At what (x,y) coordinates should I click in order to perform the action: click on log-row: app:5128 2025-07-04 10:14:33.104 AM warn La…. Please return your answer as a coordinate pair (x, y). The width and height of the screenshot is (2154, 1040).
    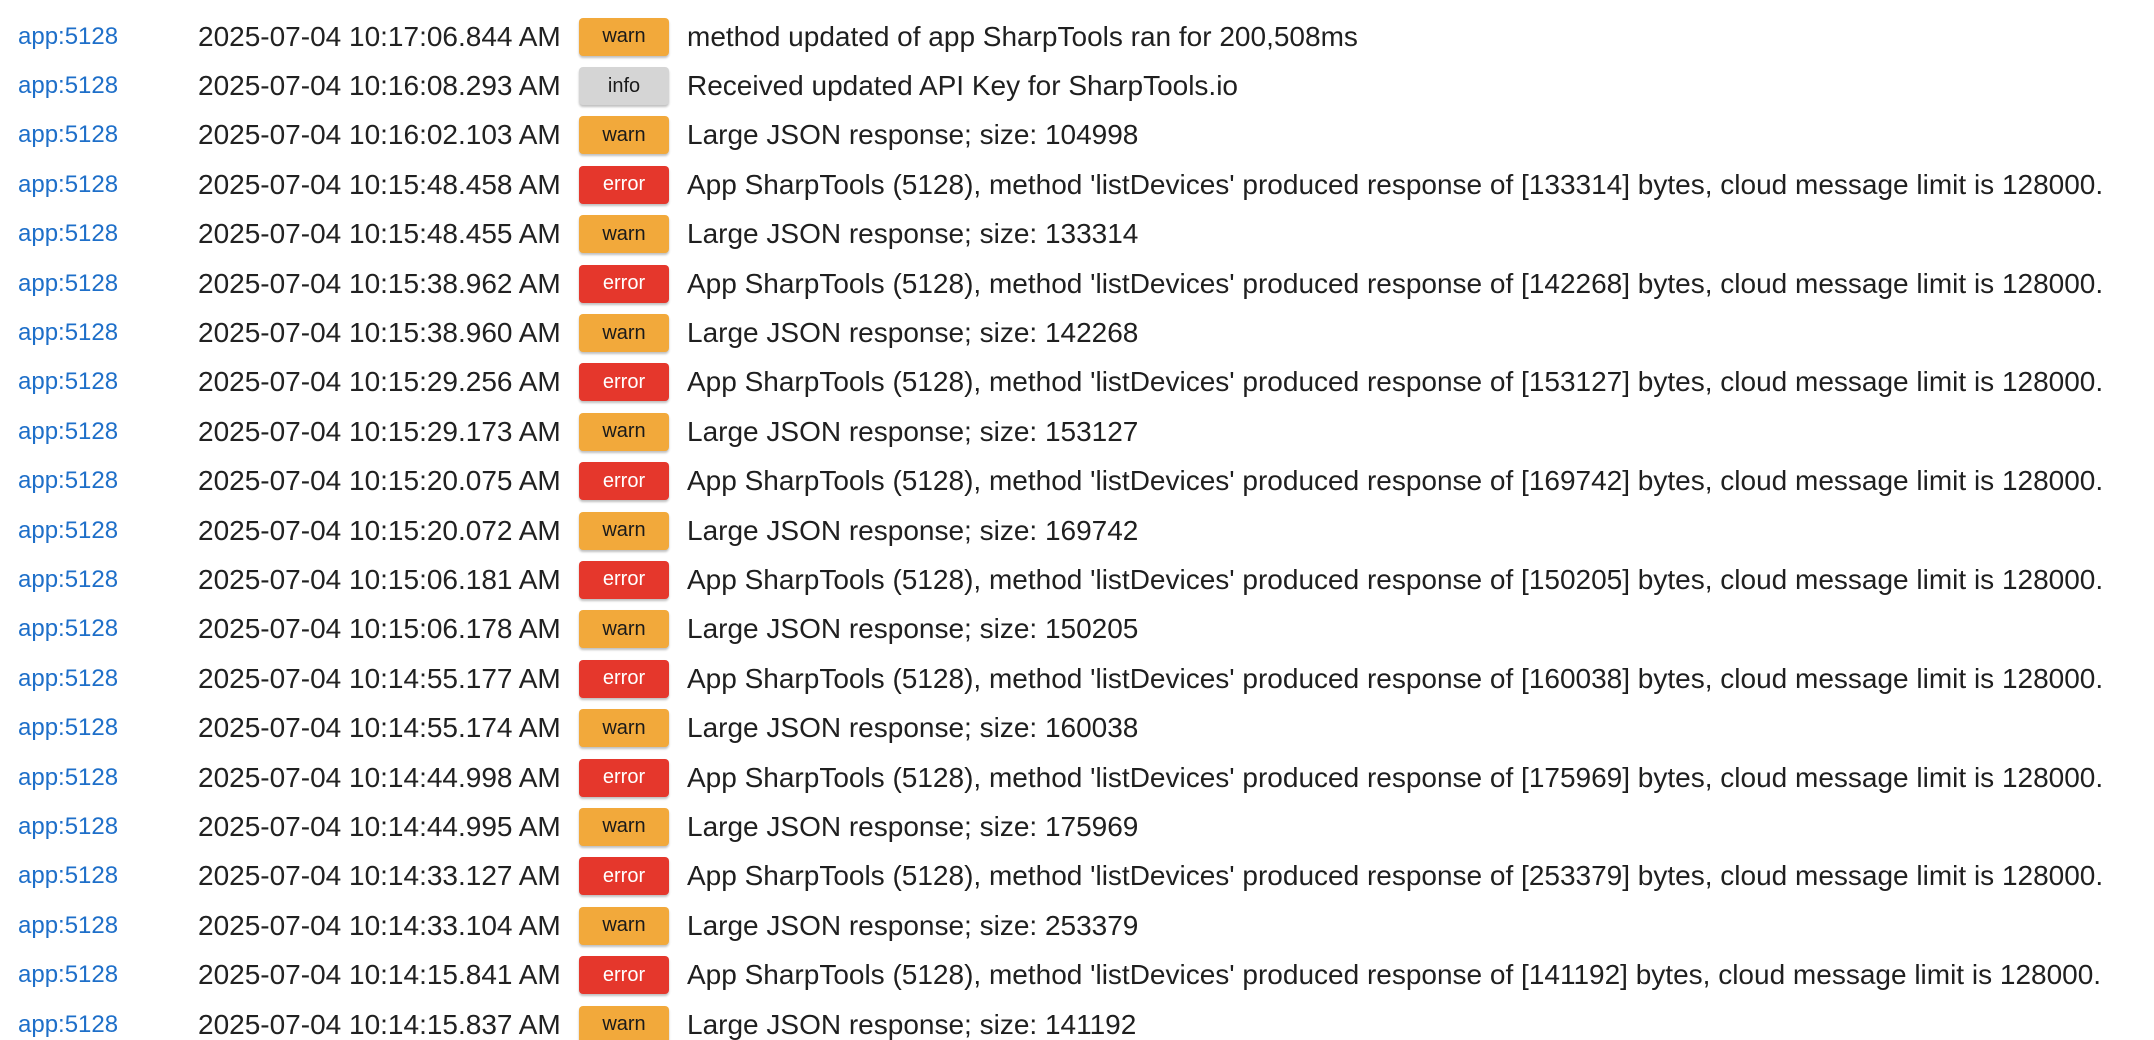
    Looking at the image, I should click on (1077, 925).